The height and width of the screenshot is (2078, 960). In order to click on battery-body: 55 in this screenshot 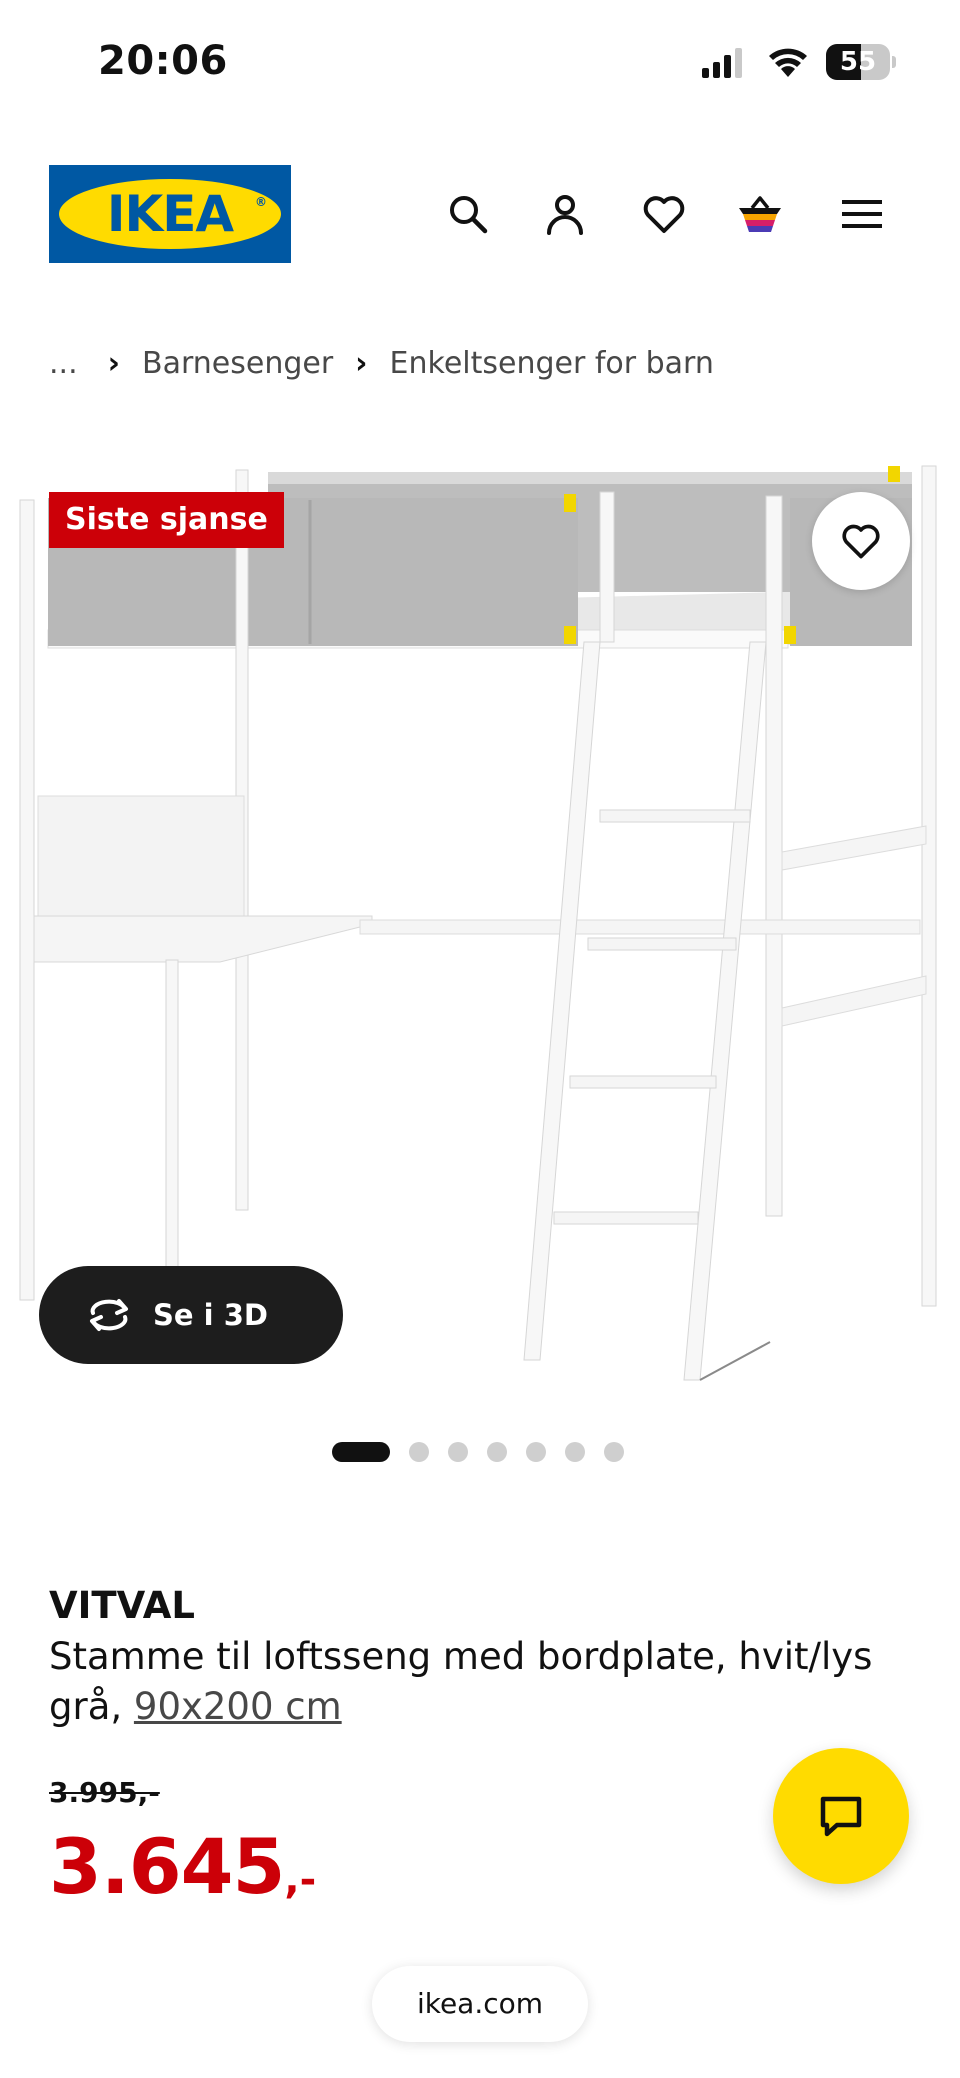, I will do `click(858, 62)`.